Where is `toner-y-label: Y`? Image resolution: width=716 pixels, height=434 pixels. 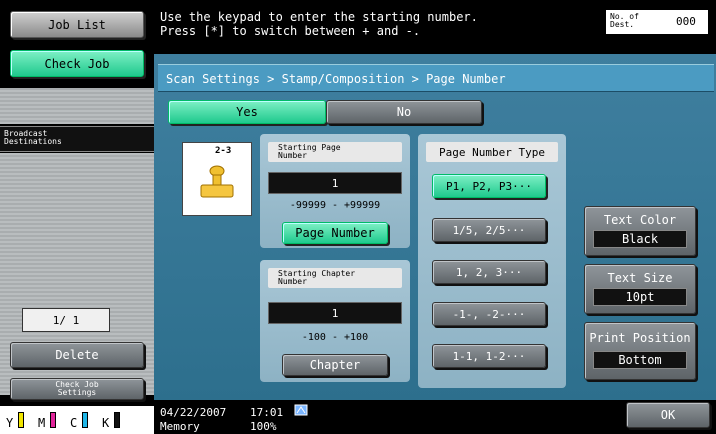
toner-y-label: Y is located at coordinates (10, 423).